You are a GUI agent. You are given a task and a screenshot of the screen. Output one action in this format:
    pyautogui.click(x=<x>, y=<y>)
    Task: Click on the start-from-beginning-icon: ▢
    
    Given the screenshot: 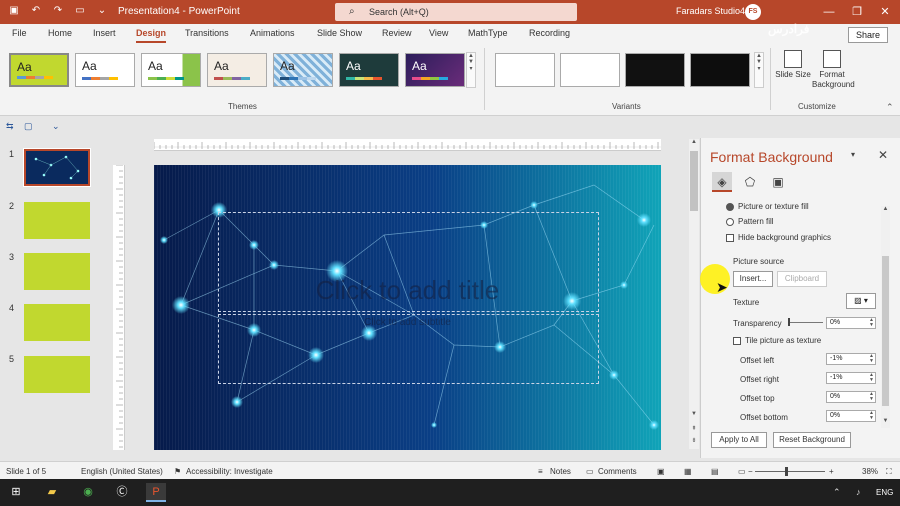 What is the action you would take?
    pyautogui.click(x=28, y=126)
    